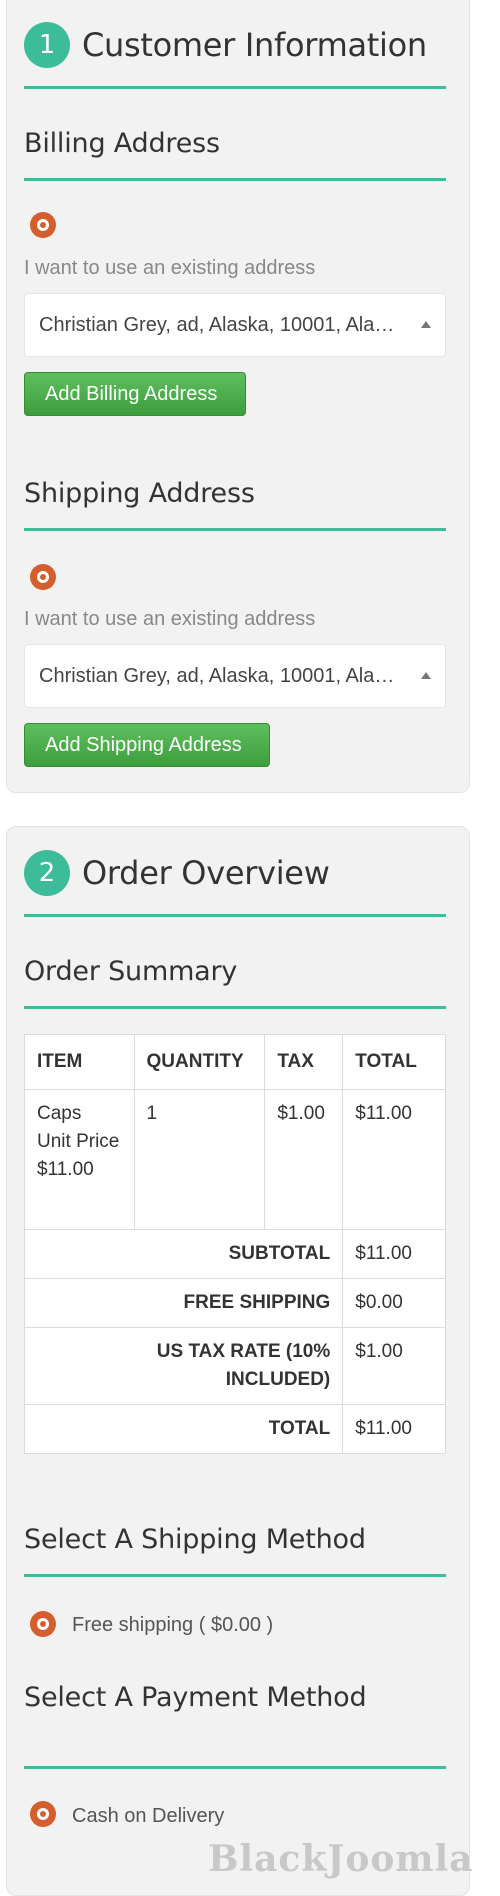 The image size is (500, 1896). I want to click on tax-label: US TAX RATE (10% INCLUDED), so click(183, 1366).